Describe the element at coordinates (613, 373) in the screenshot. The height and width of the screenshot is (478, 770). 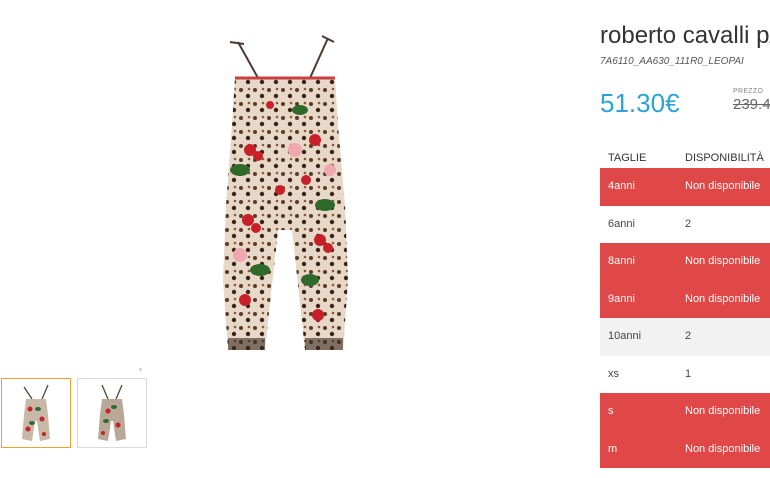
I see `size-cell: xs` at that location.